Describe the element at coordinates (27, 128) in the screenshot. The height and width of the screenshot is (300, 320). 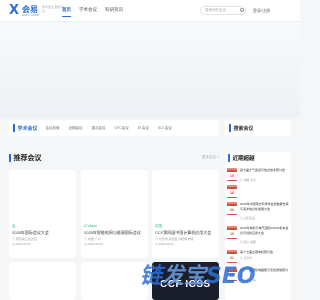
I see `academic-bar-title: 学术会议` at that location.